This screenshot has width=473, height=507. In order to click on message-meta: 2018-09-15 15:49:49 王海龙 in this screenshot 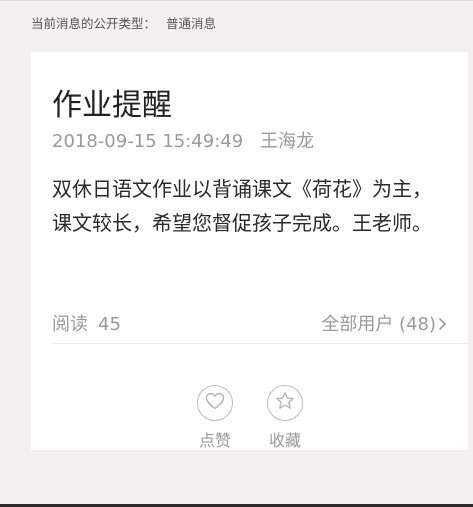, I will do `click(183, 140)`.